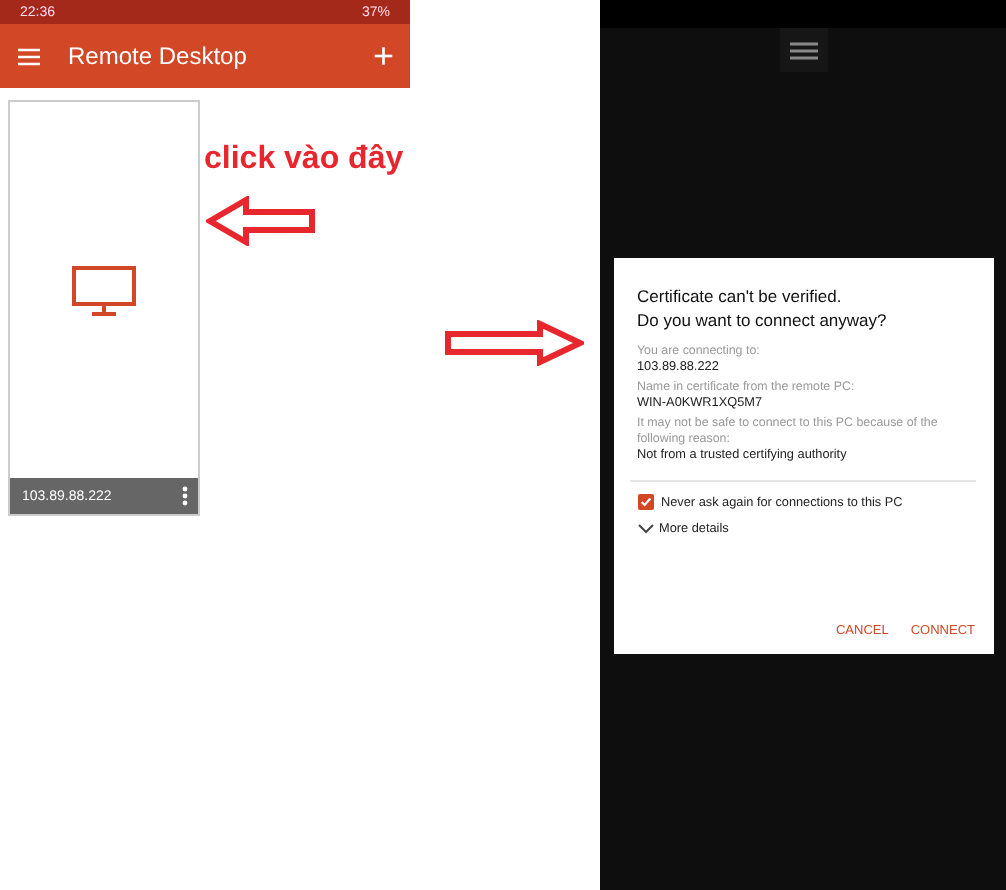  Describe the element at coordinates (514, 343) in the screenshot. I see `right-arrow-icon` at that location.